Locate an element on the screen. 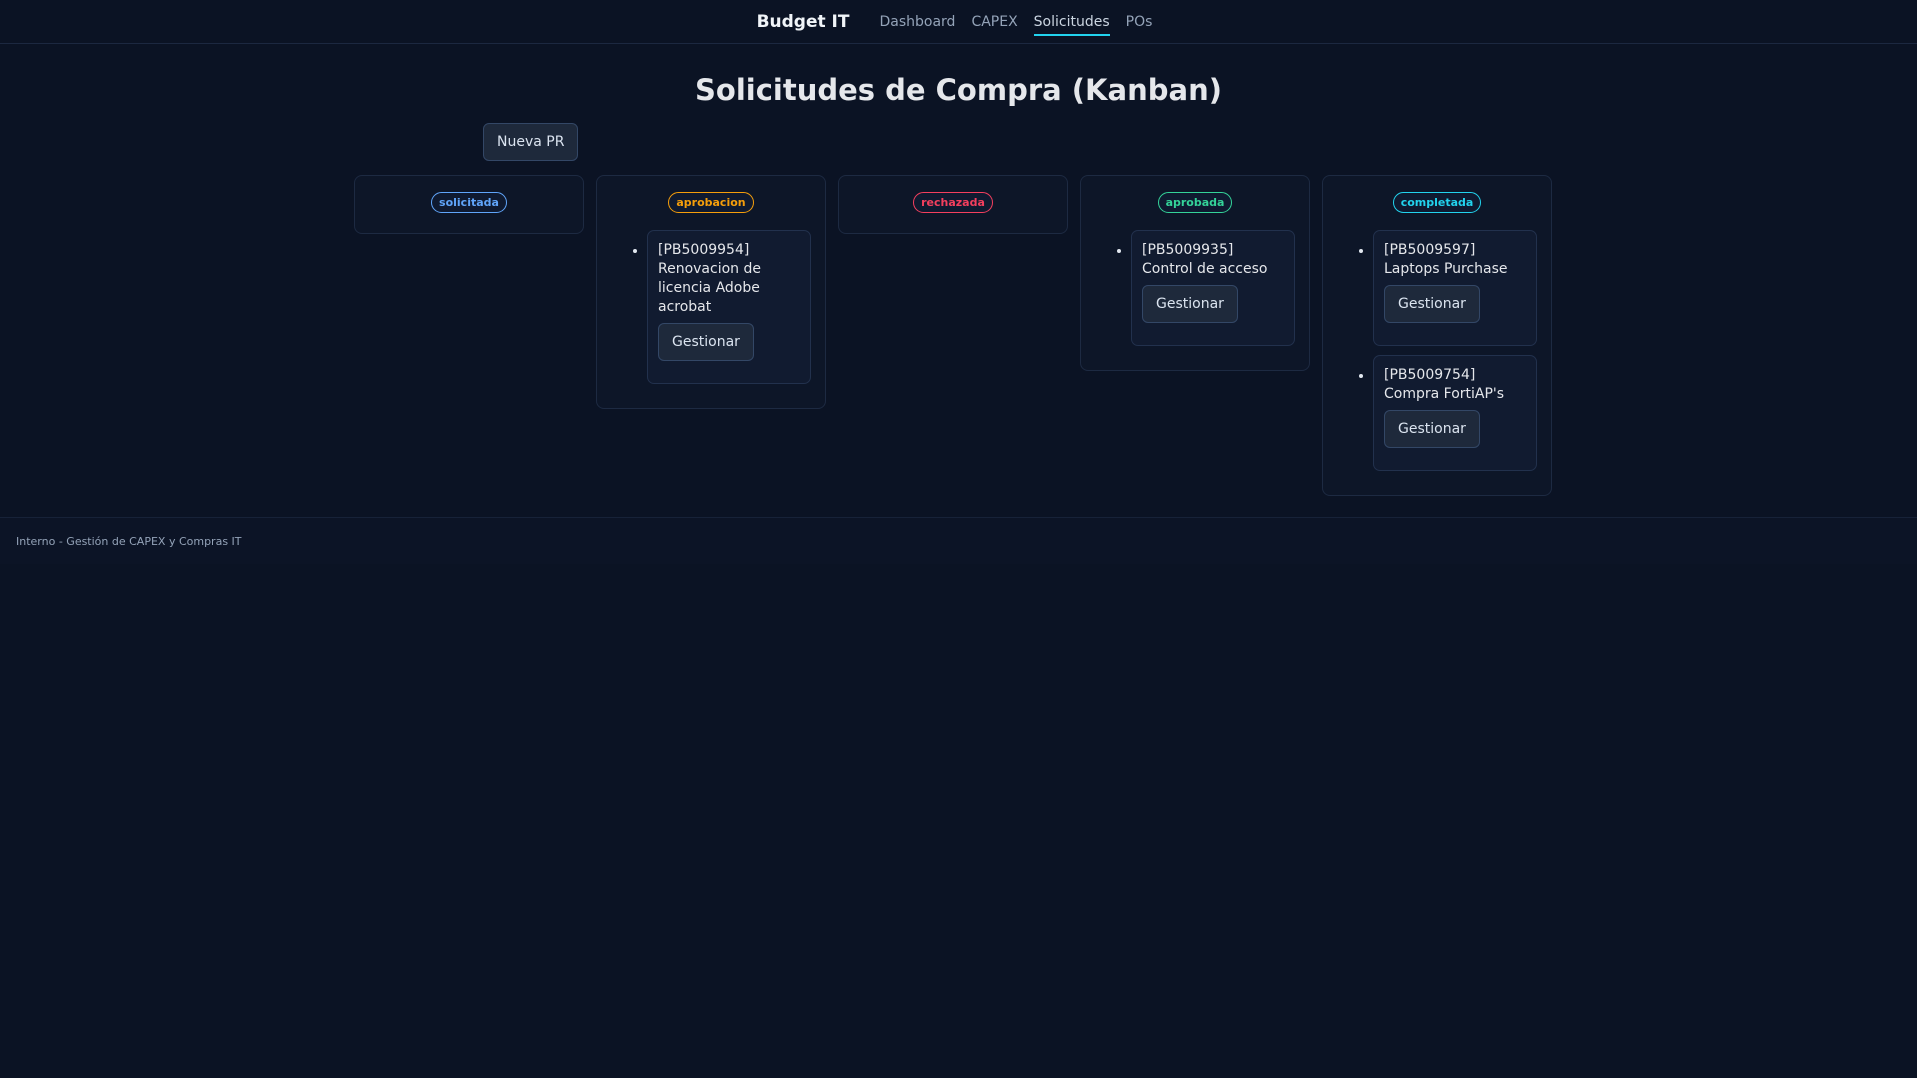 Image resolution: width=1917 pixels, height=1078 pixels. pr-title: Renovacion de licencia Adobe acrobat is located at coordinates (709, 288).